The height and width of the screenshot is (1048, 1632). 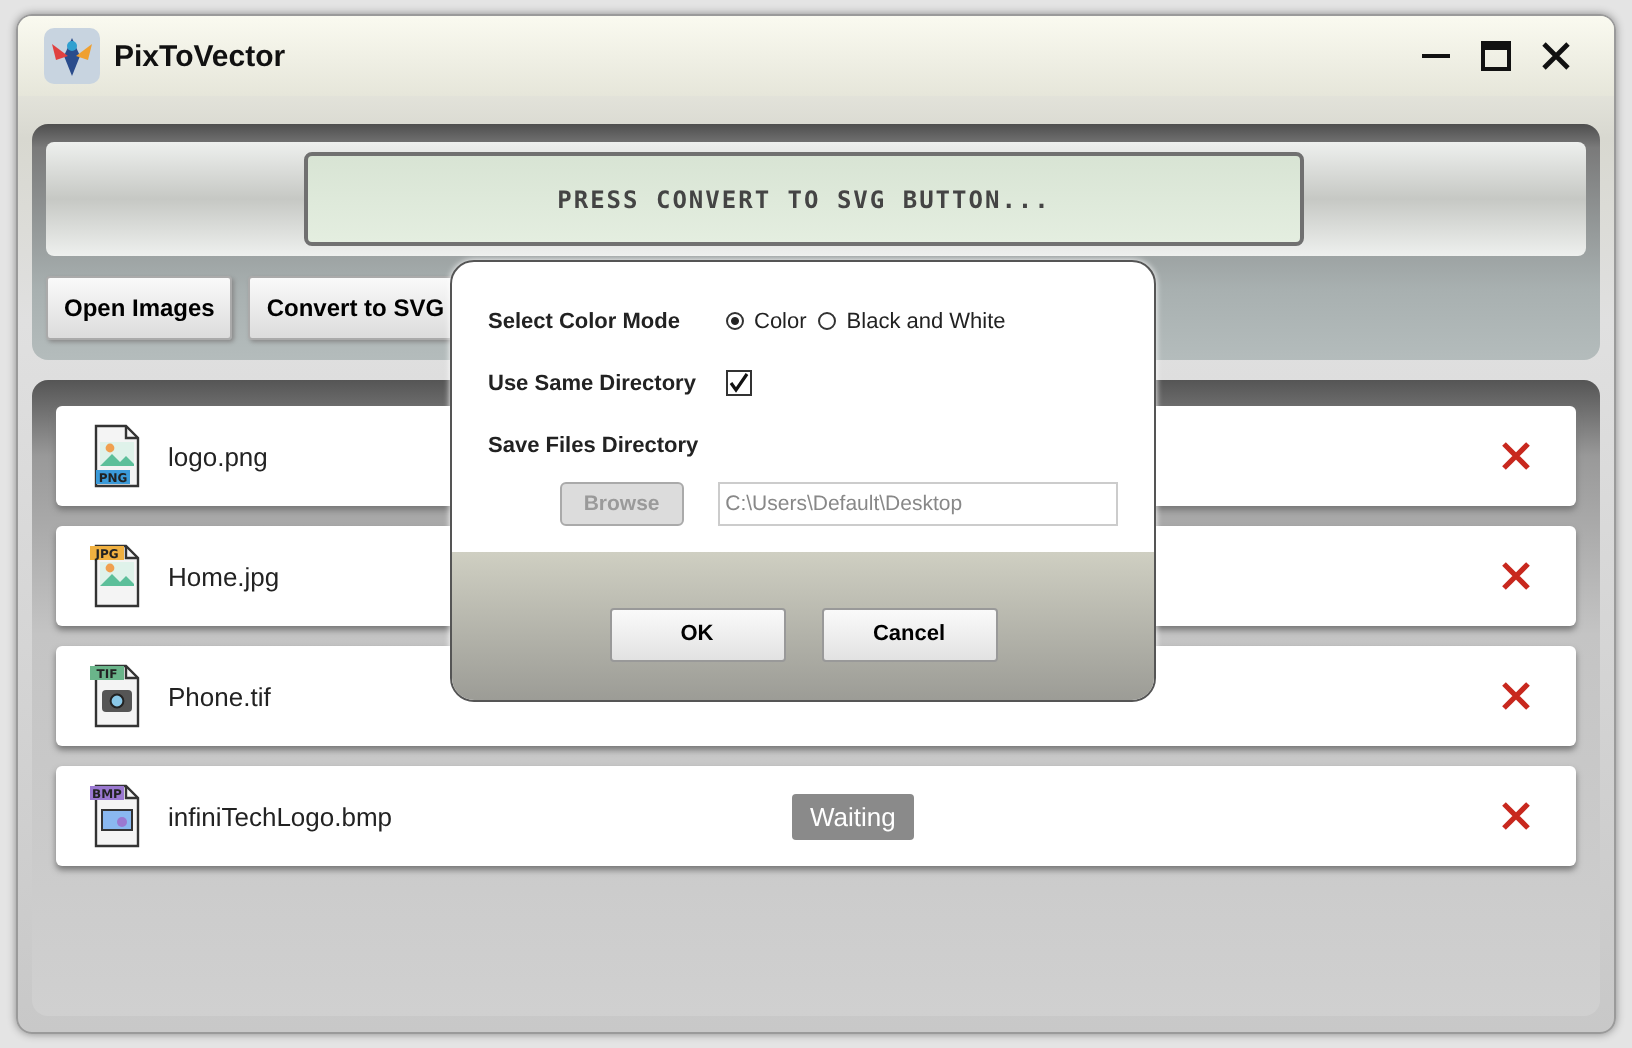 What do you see at coordinates (218, 456) in the screenshot?
I see `file-name: logo.png` at bounding box center [218, 456].